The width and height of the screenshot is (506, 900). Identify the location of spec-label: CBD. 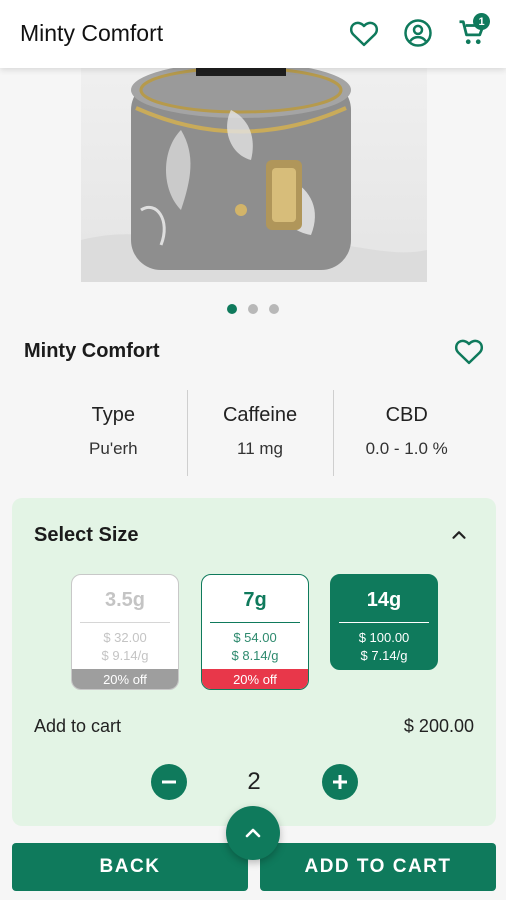
(406, 415).